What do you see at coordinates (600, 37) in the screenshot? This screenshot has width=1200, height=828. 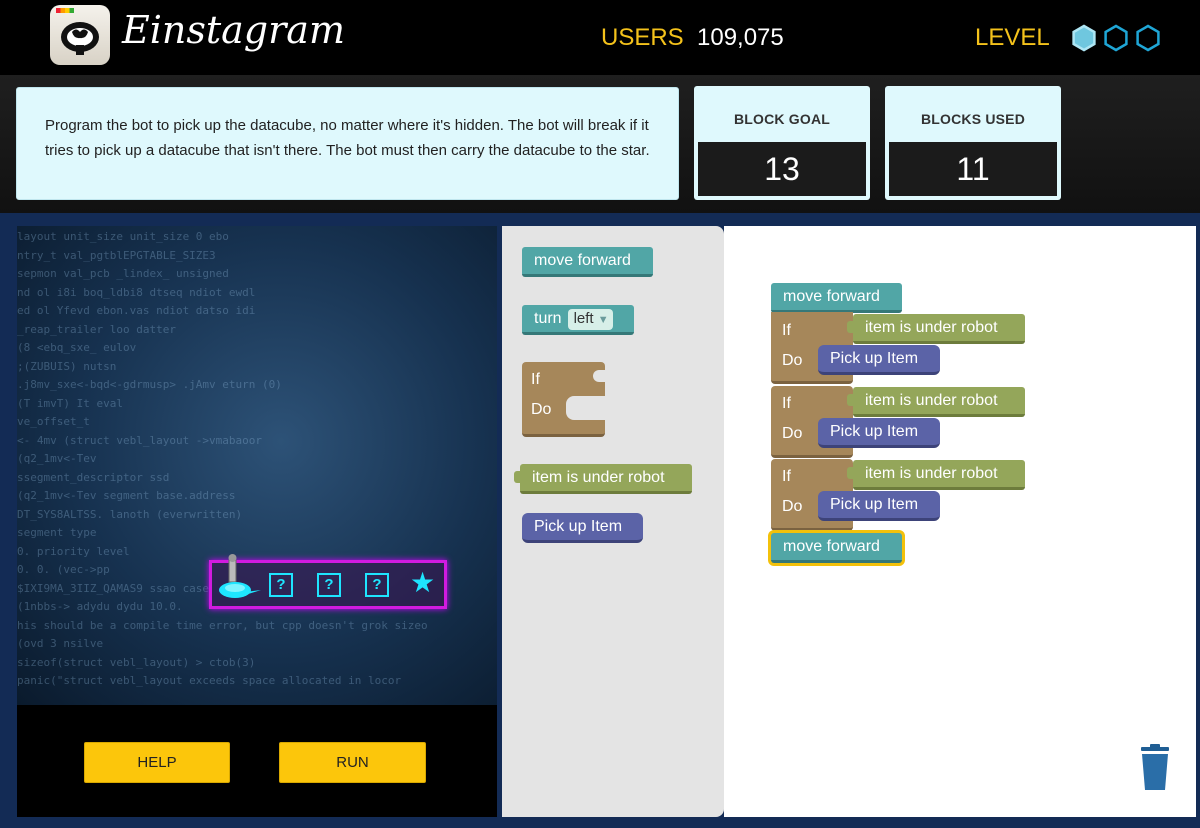 I see `header: Einstagram USERS 109,075 LEVEL` at bounding box center [600, 37].